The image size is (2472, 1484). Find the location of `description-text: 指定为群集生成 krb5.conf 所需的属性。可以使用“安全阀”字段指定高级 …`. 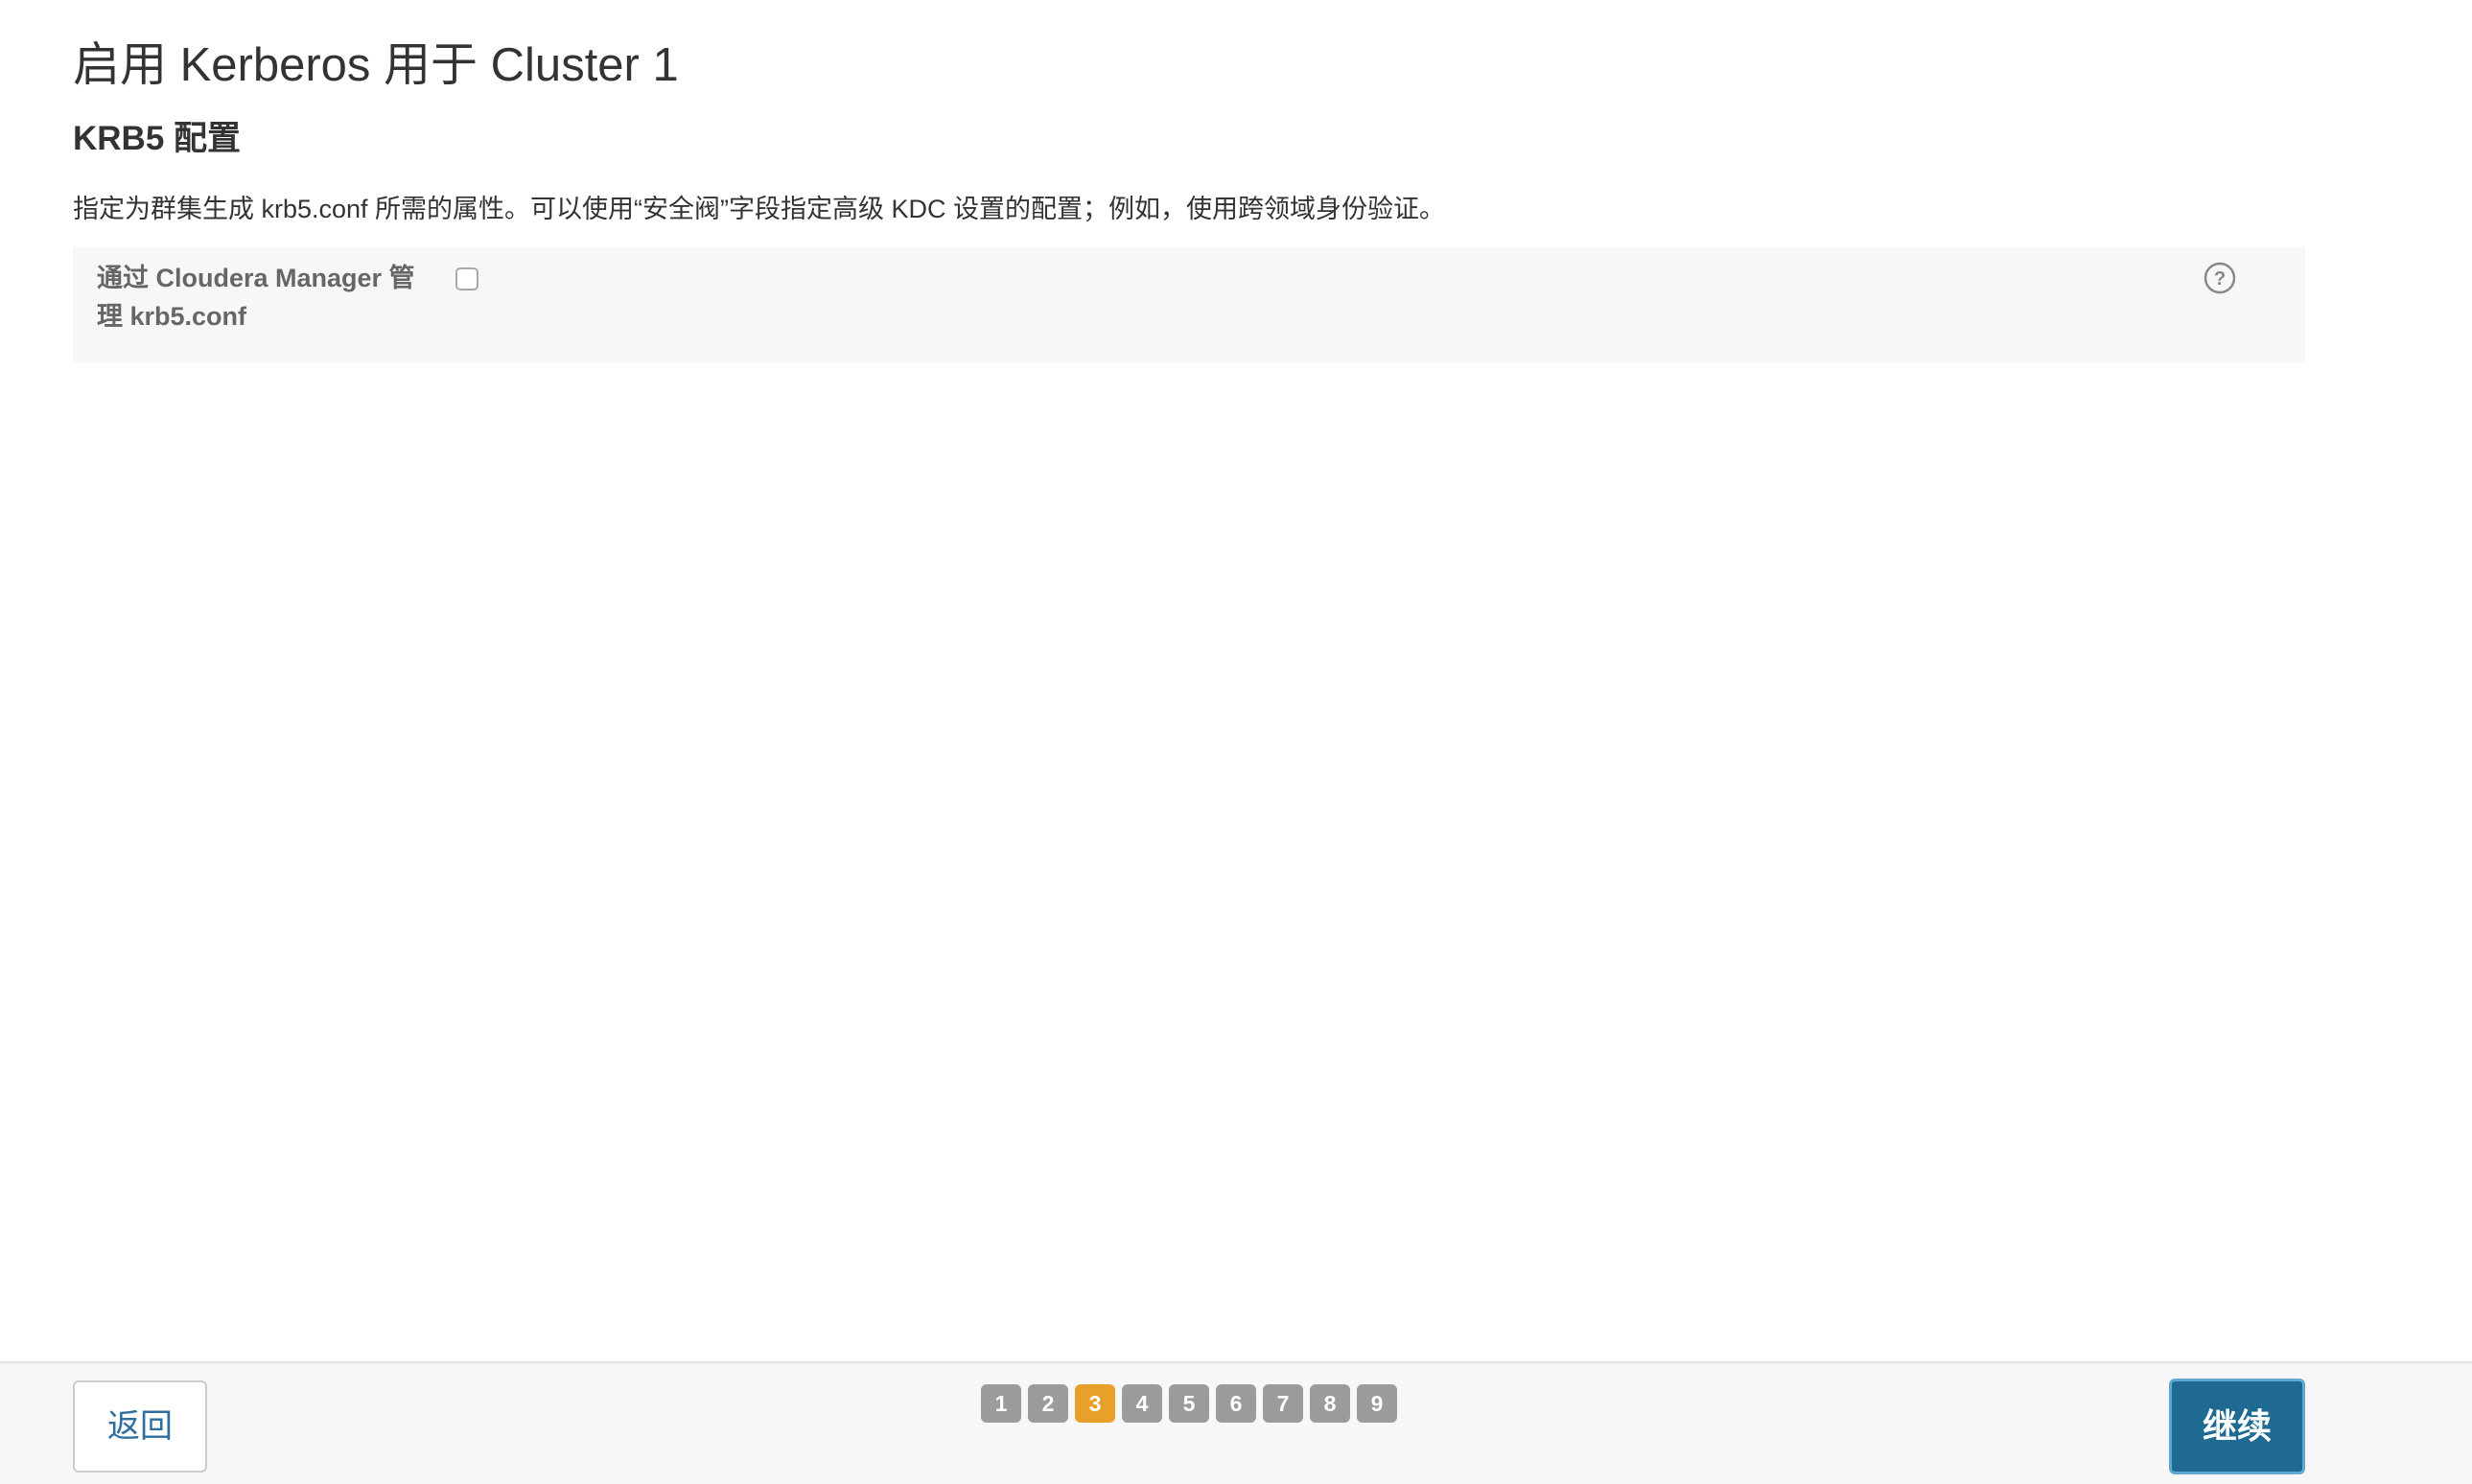

description-text: 指定为群集生成 krb5.conf 所需的属性。可以使用“安全阀”字段指定高级 … is located at coordinates (759, 209).